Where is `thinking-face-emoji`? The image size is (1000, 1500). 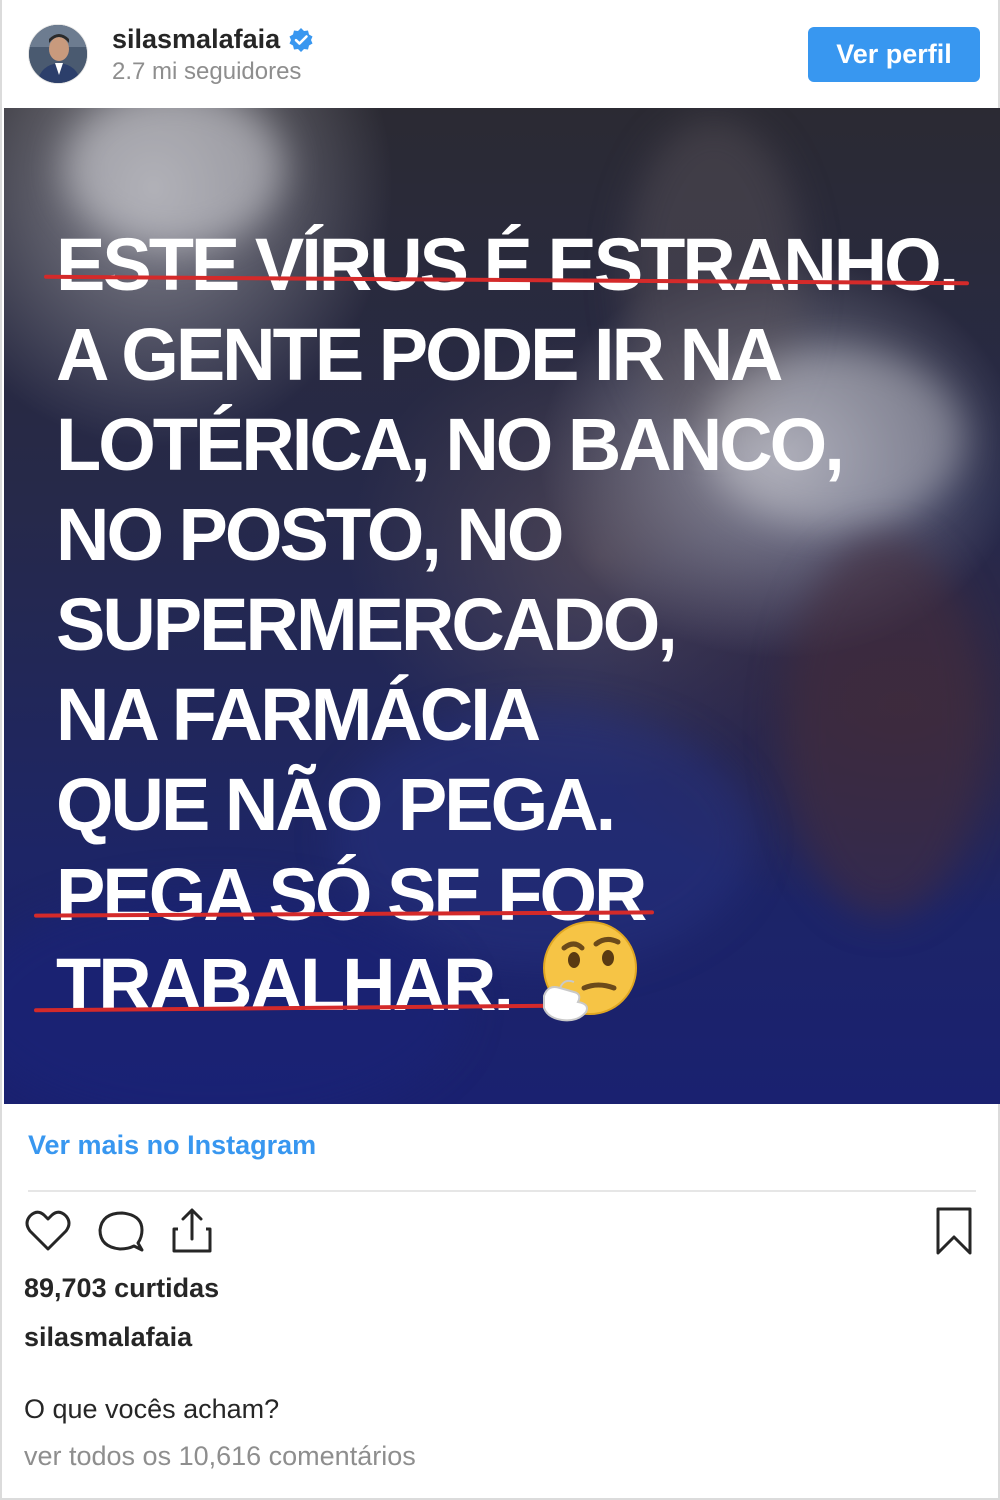 thinking-face-emoji is located at coordinates (590, 971).